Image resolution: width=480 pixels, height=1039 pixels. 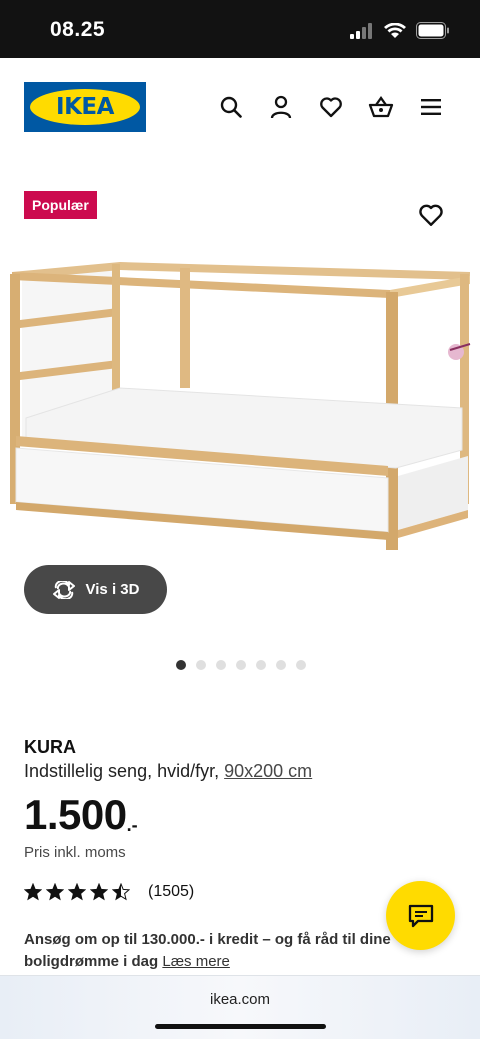 I want to click on popular-badge: Populær, so click(x=60, y=205).